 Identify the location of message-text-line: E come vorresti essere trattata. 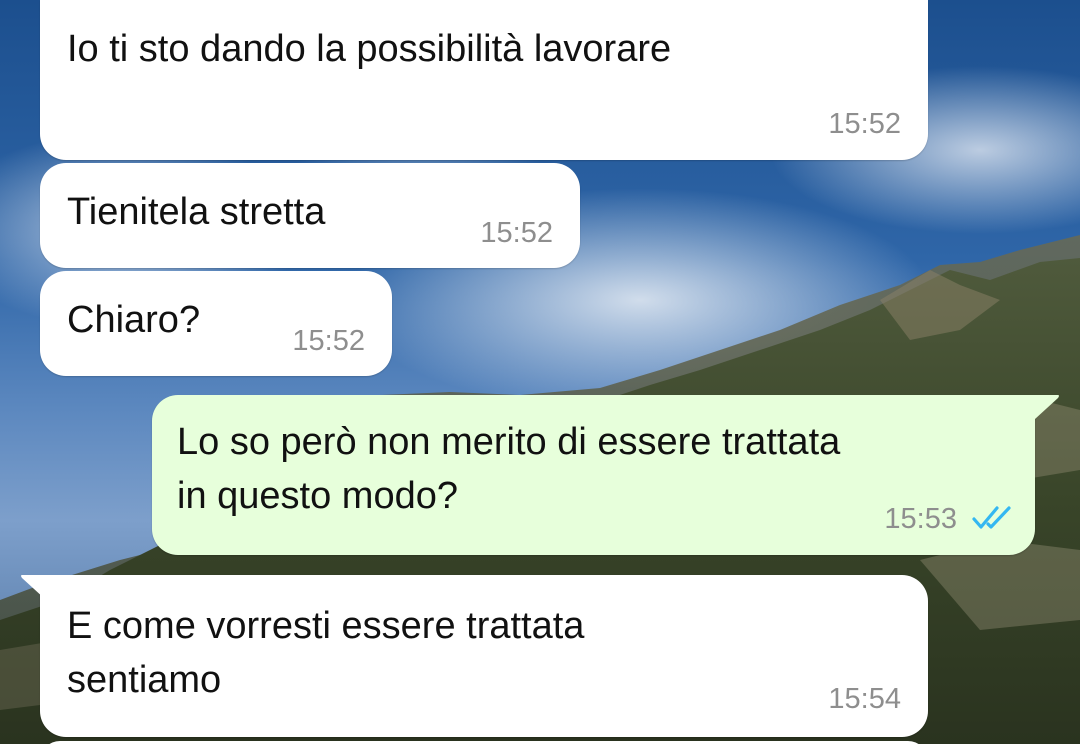
(326, 626).